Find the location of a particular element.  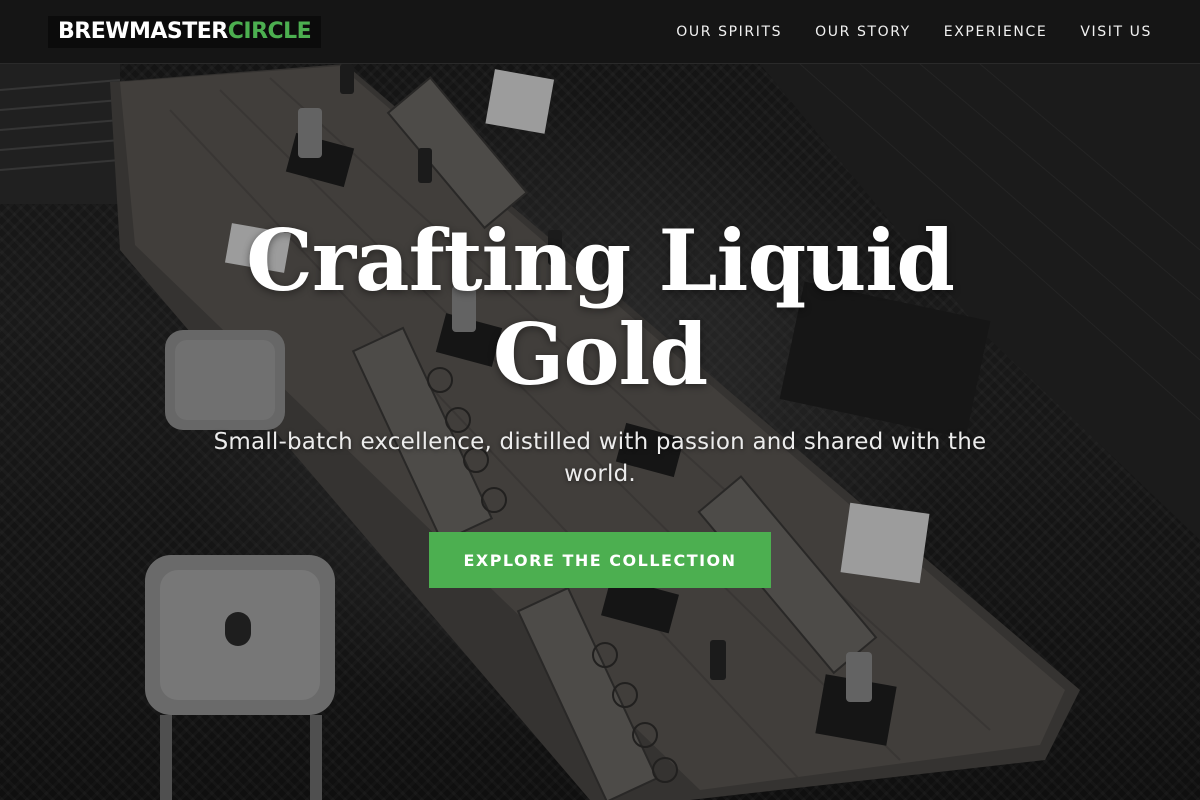

nav-link-visit-us: VISIT US is located at coordinates (1116, 32).